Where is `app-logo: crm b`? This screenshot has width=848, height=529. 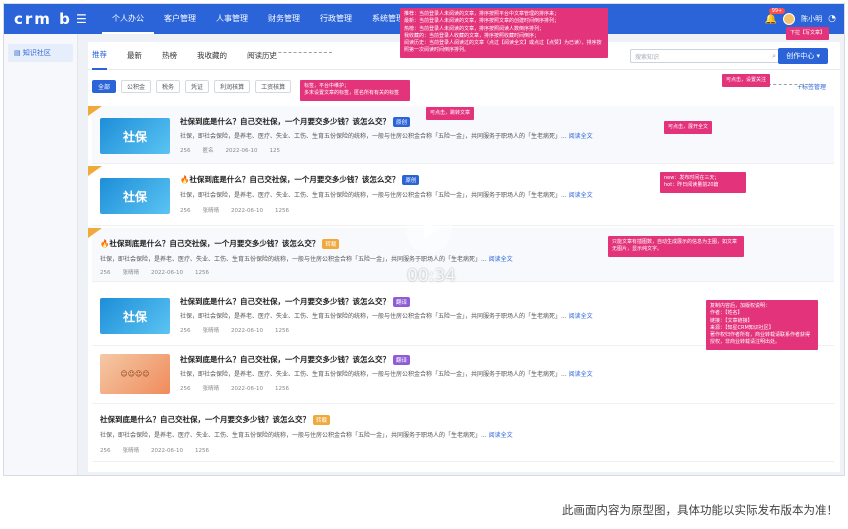 app-logo: crm b is located at coordinates (43, 19).